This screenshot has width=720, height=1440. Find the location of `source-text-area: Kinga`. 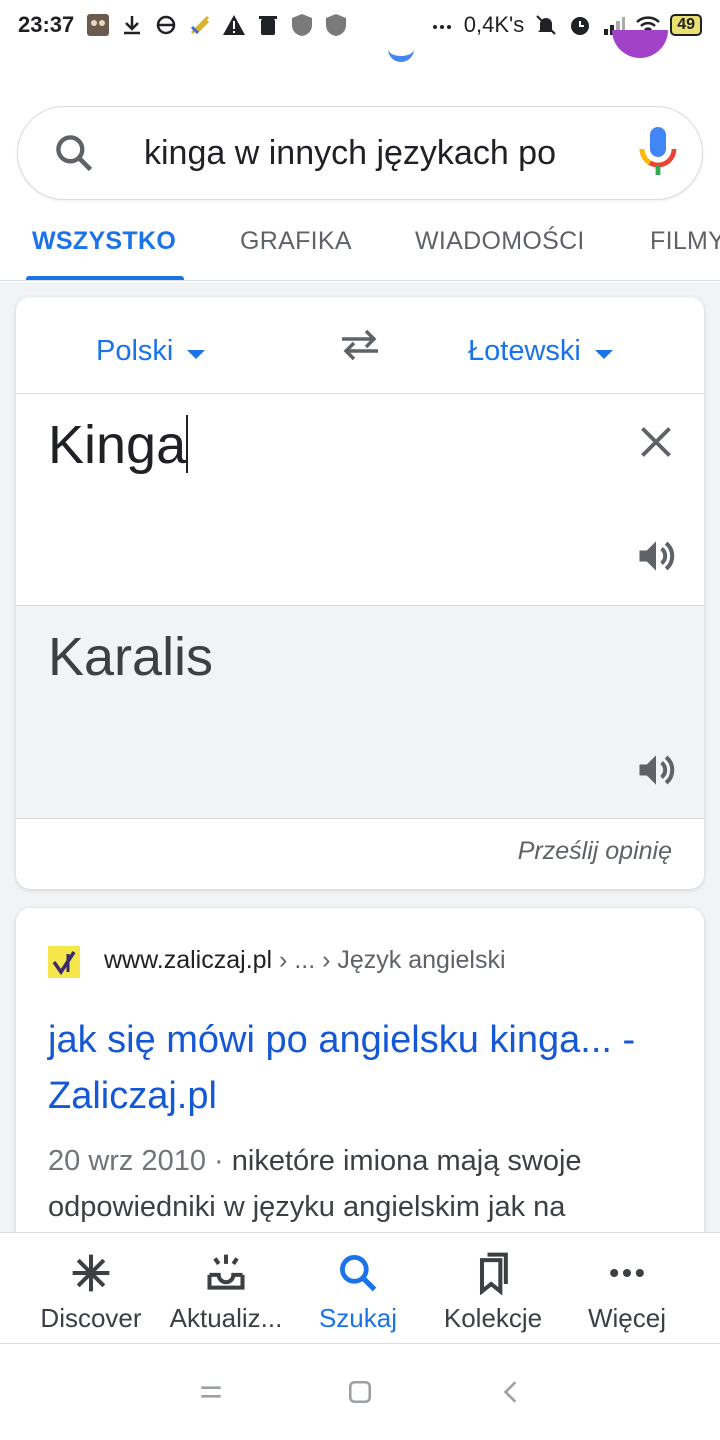

source-text-area: Kinga is located at coordinates (360, 500).